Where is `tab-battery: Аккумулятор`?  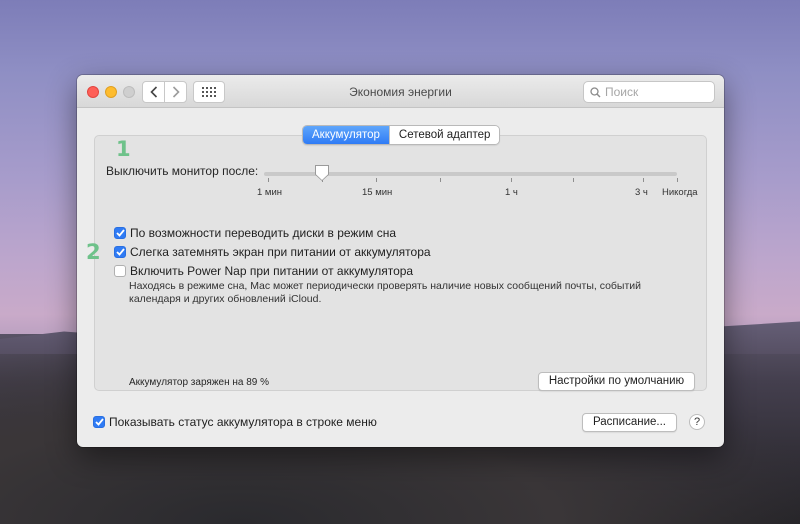
tab-battery: Аккумулятор is located at coordinates (346, 135).